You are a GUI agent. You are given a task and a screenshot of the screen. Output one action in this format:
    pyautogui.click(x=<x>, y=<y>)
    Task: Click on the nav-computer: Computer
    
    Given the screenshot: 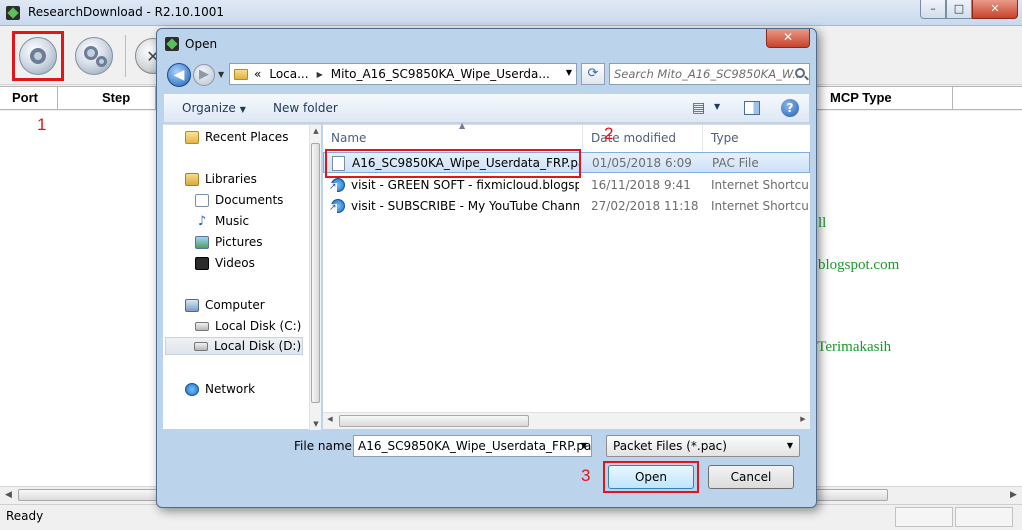 What is the action you would take?
    pyautogui.click(x=225, y=305)
    